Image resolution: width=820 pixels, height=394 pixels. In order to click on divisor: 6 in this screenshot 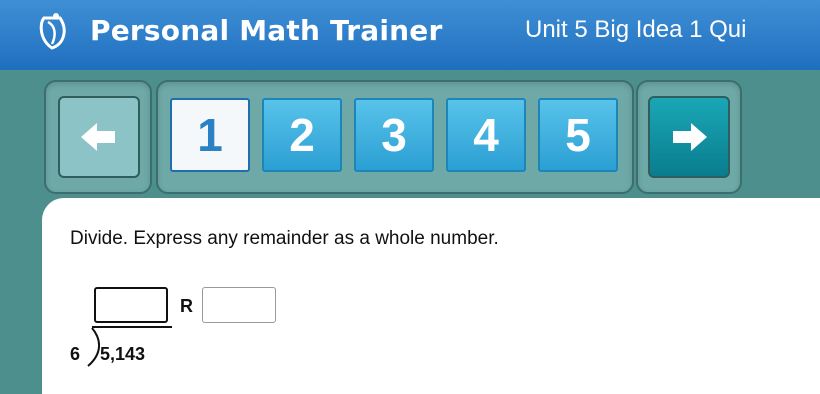, I will do `click(75, 354)`.